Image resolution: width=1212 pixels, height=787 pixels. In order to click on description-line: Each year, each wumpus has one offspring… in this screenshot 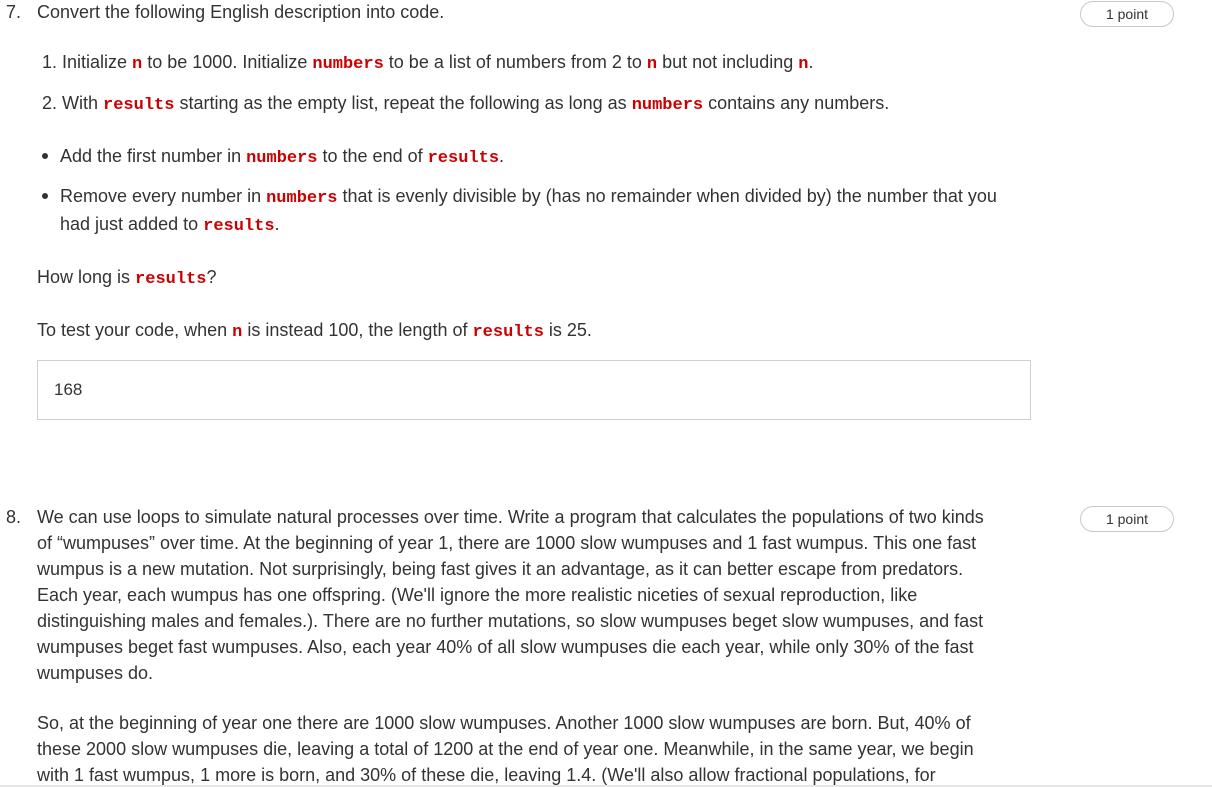, I will do `click(477, 595)`.